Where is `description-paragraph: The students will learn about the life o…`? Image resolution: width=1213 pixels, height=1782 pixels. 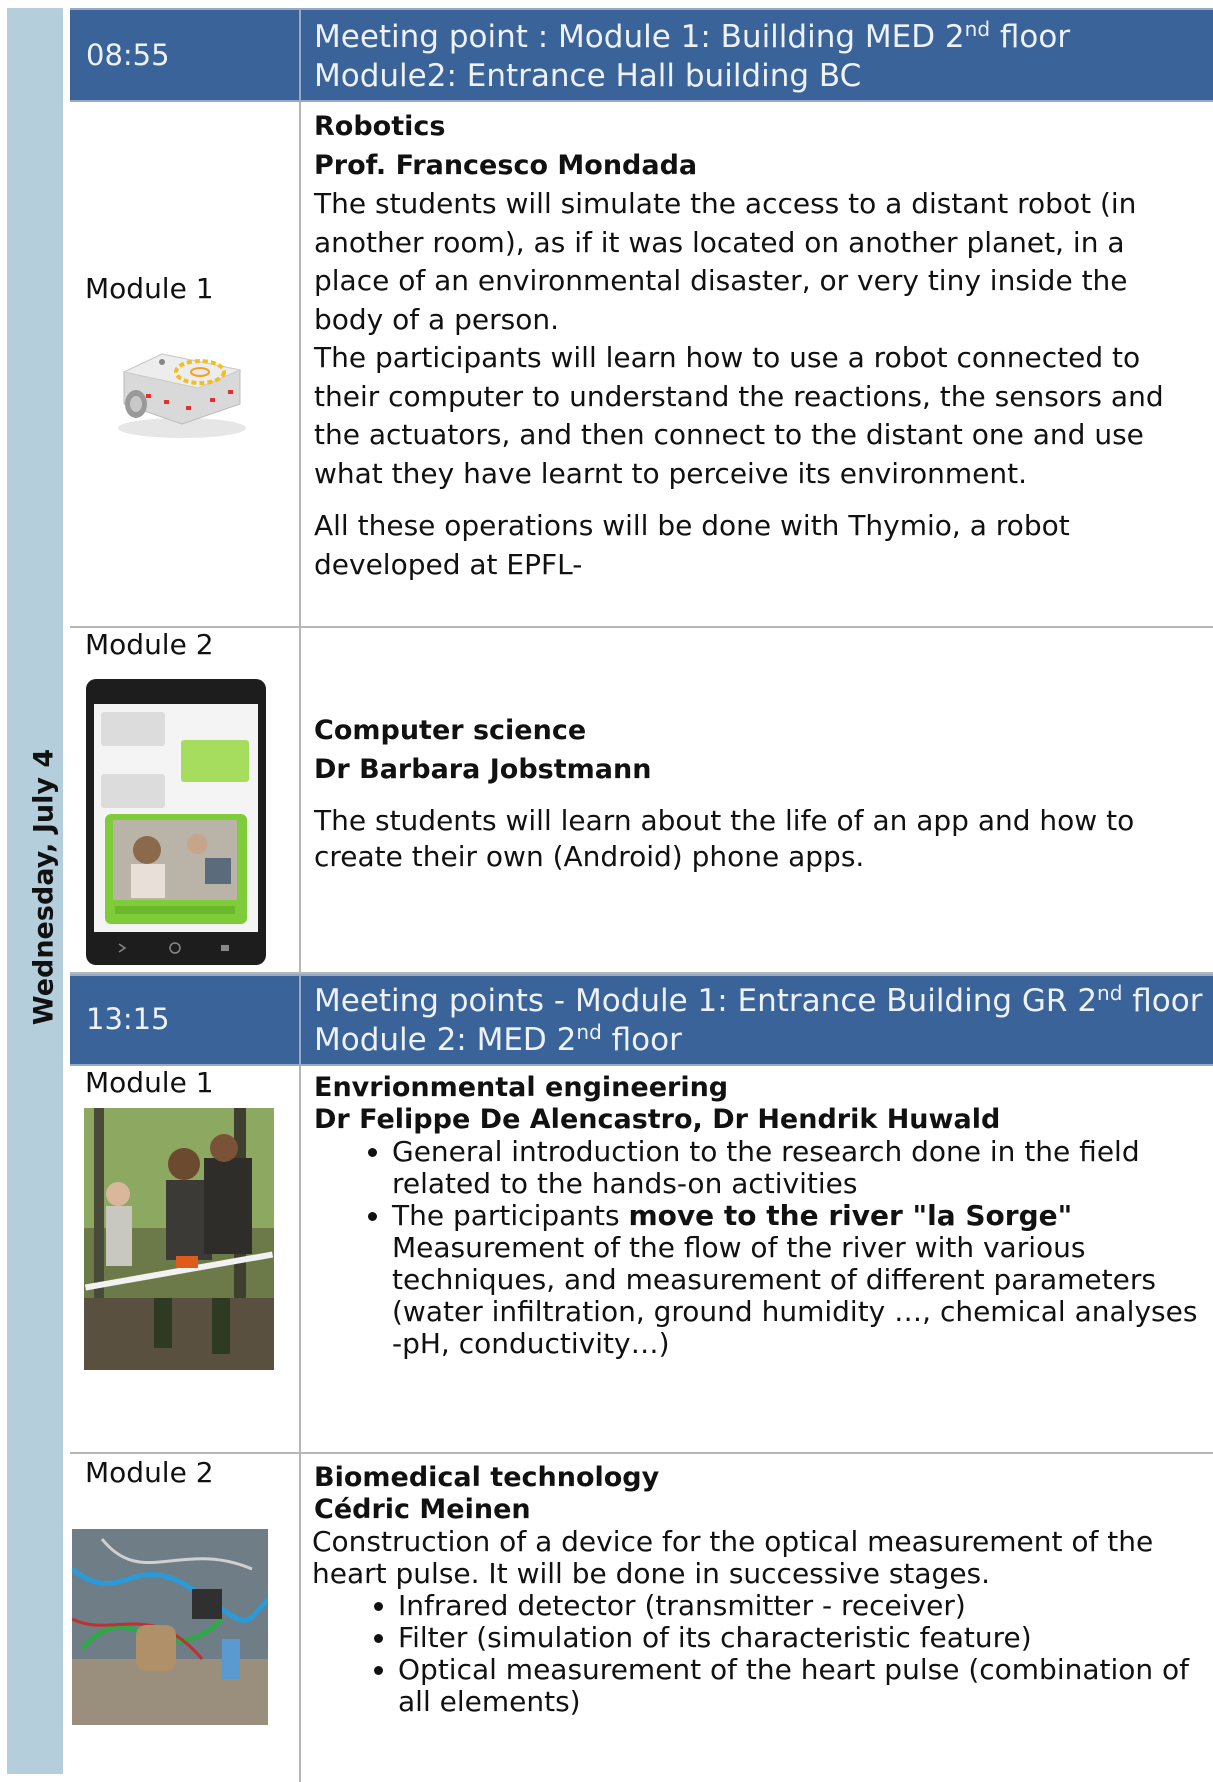 description-paragraph: The students will learn about the life o… is located at coordinates (724, 838).